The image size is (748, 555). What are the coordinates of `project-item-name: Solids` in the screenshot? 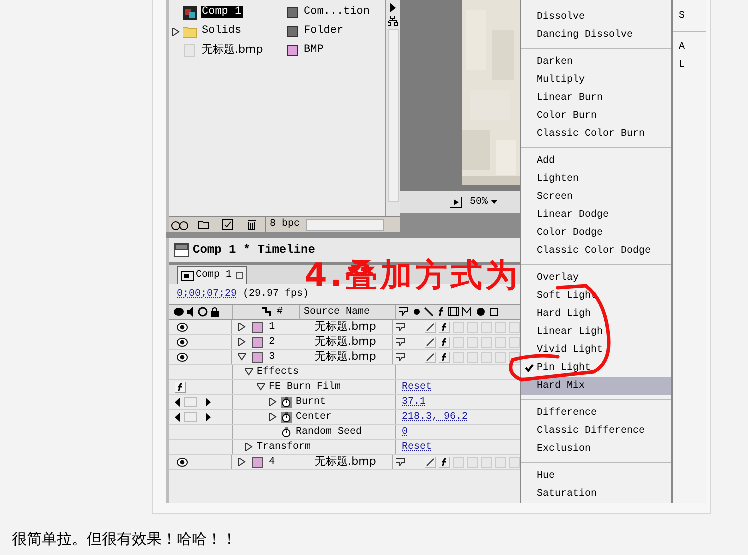 It's located at (222, 31).